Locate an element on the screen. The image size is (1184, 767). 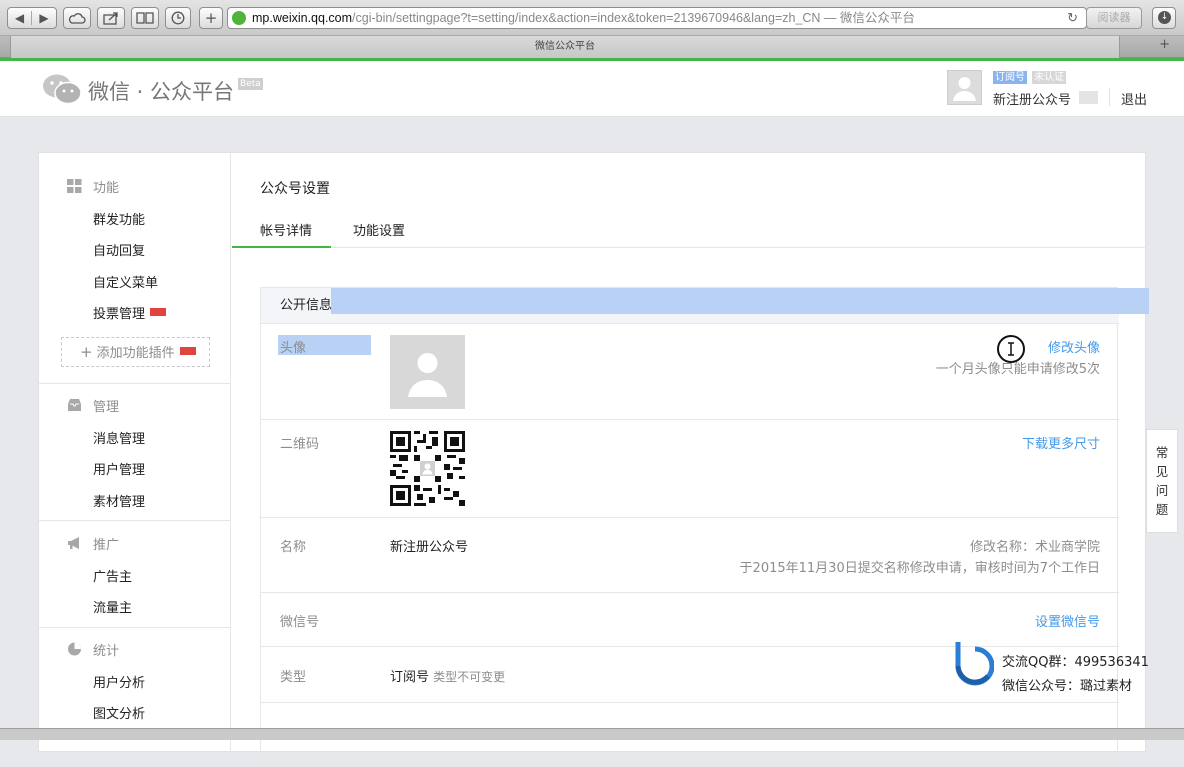
inbox-icon is located at coordinates (74, 405).